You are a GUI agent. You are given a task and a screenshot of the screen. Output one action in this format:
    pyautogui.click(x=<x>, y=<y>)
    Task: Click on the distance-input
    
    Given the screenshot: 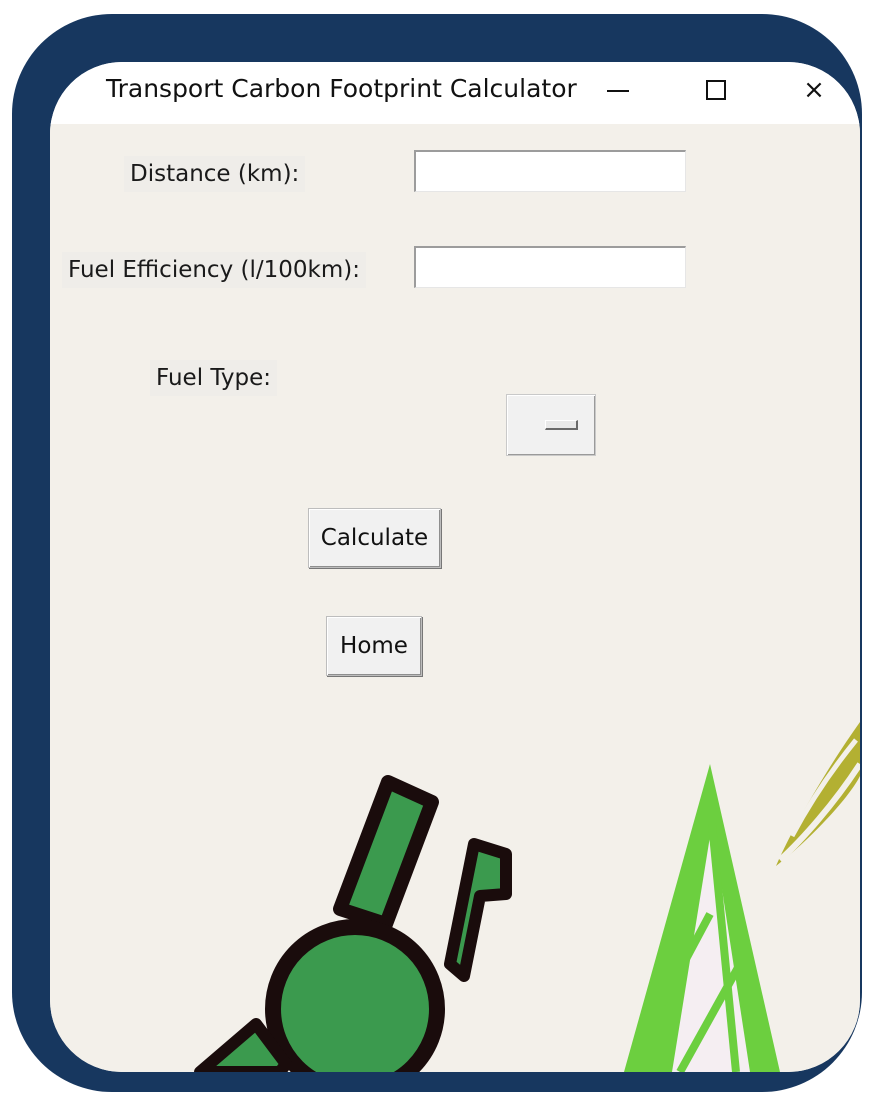 What is the action you would take?
    pyautogui.click(x=550, y=171)
    